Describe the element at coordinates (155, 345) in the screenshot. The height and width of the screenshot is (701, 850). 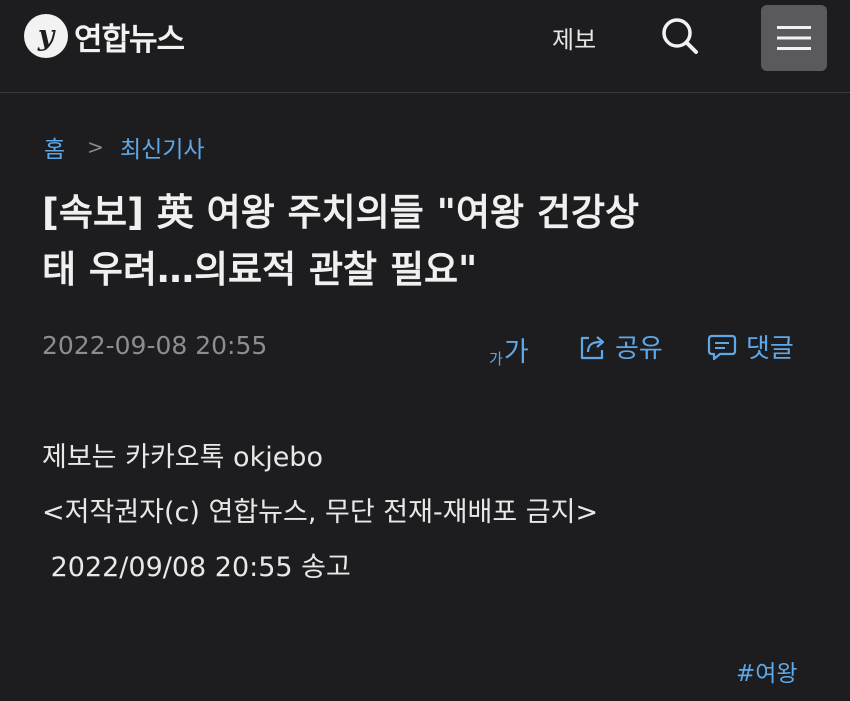
I see `article-date: 2022-09-08 20:55` at that location.